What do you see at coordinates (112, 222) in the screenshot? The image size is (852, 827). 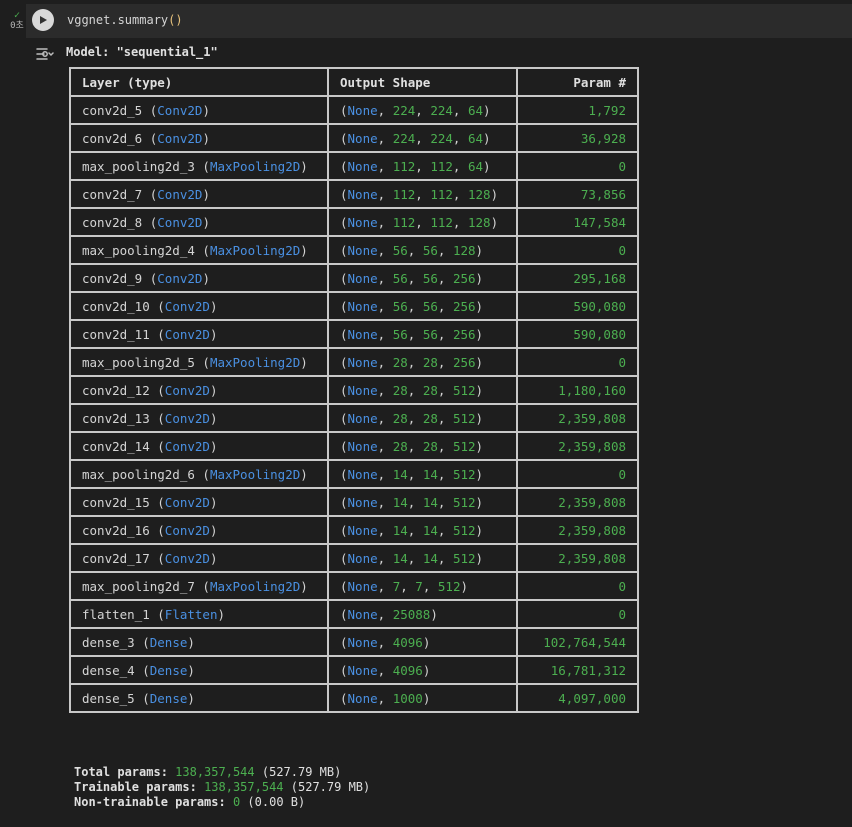 I see `layer-name: conv2d_8` at bounding box center [112, 222].